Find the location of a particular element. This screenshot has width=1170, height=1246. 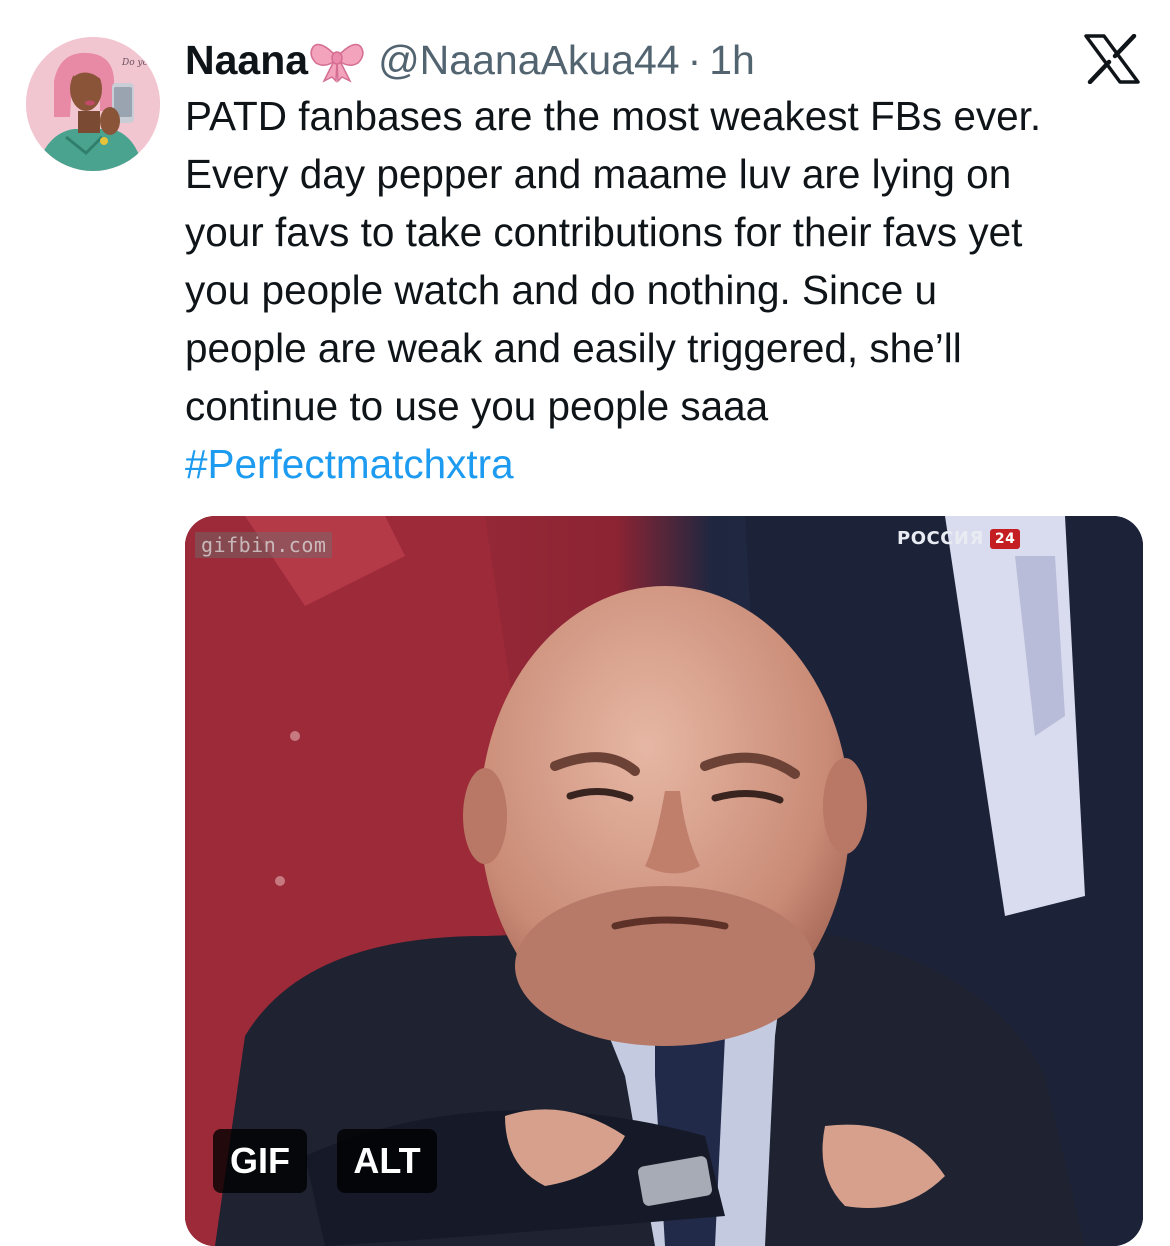

avatar-illustration: Do you For you is located at coordinates (93, 104).